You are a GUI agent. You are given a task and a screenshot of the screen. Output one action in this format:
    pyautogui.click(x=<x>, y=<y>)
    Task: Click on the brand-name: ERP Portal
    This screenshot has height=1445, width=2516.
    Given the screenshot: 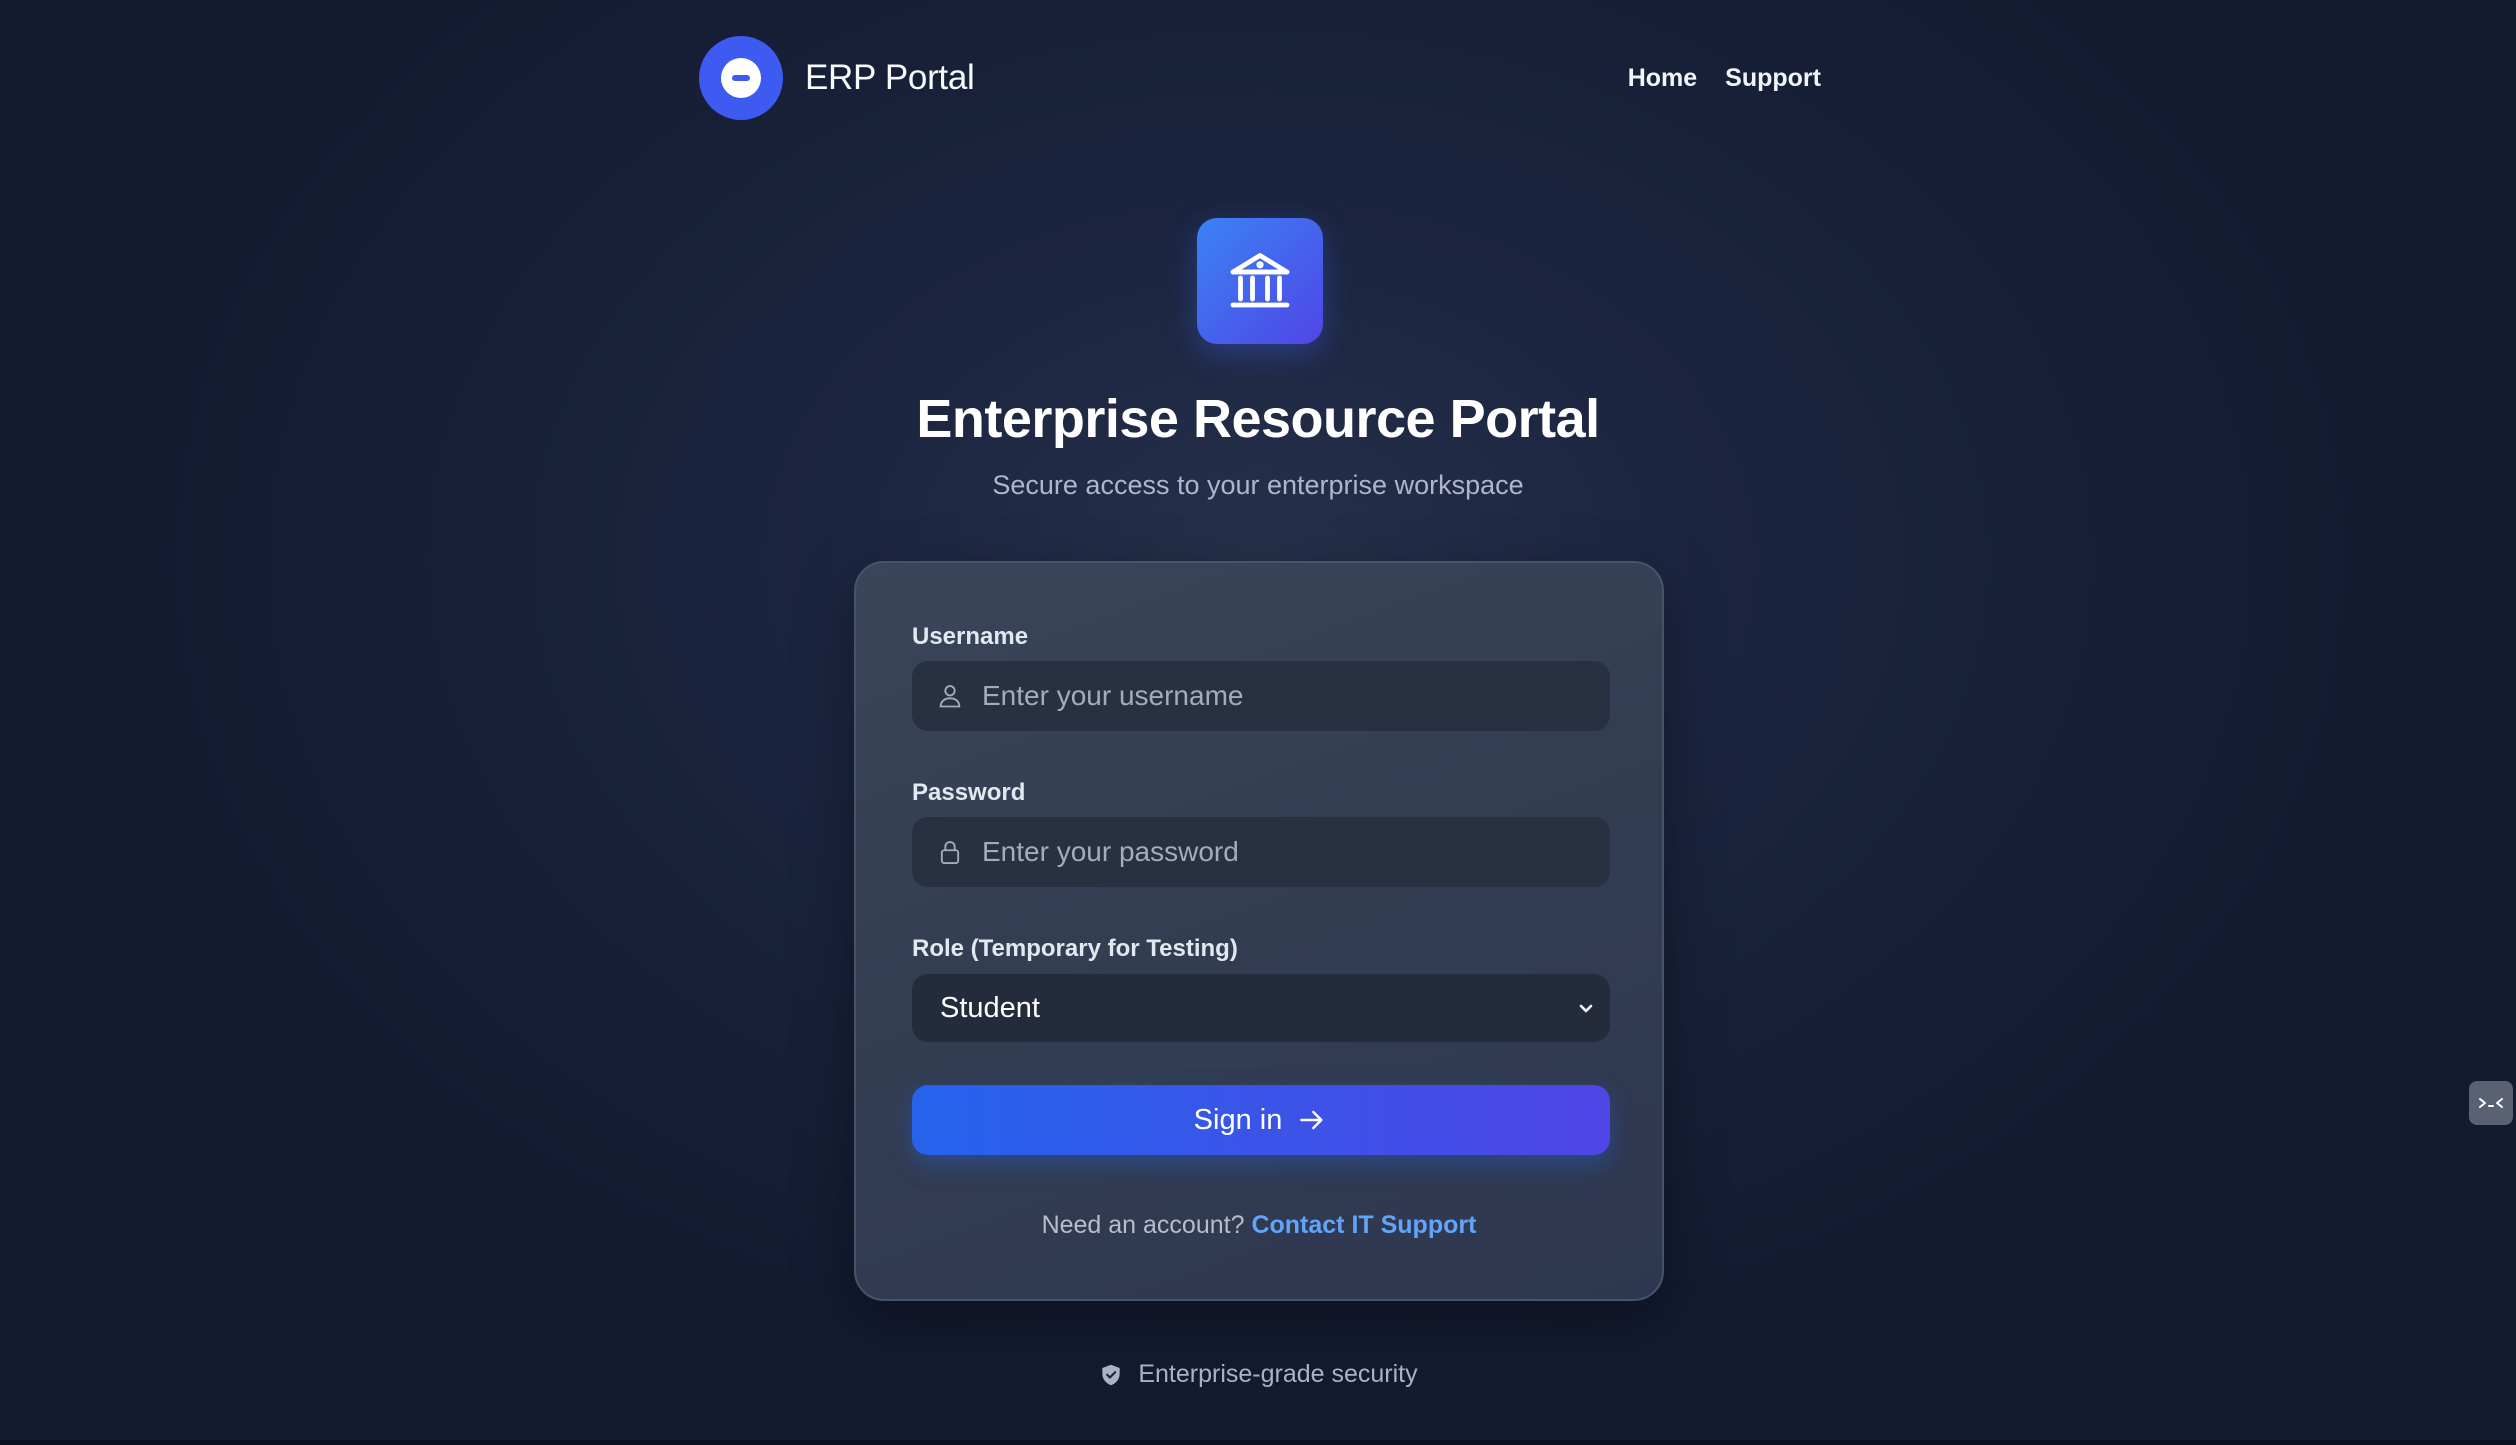 What is the action you would take?
    pyautogui.click(x=890, y=77)
    